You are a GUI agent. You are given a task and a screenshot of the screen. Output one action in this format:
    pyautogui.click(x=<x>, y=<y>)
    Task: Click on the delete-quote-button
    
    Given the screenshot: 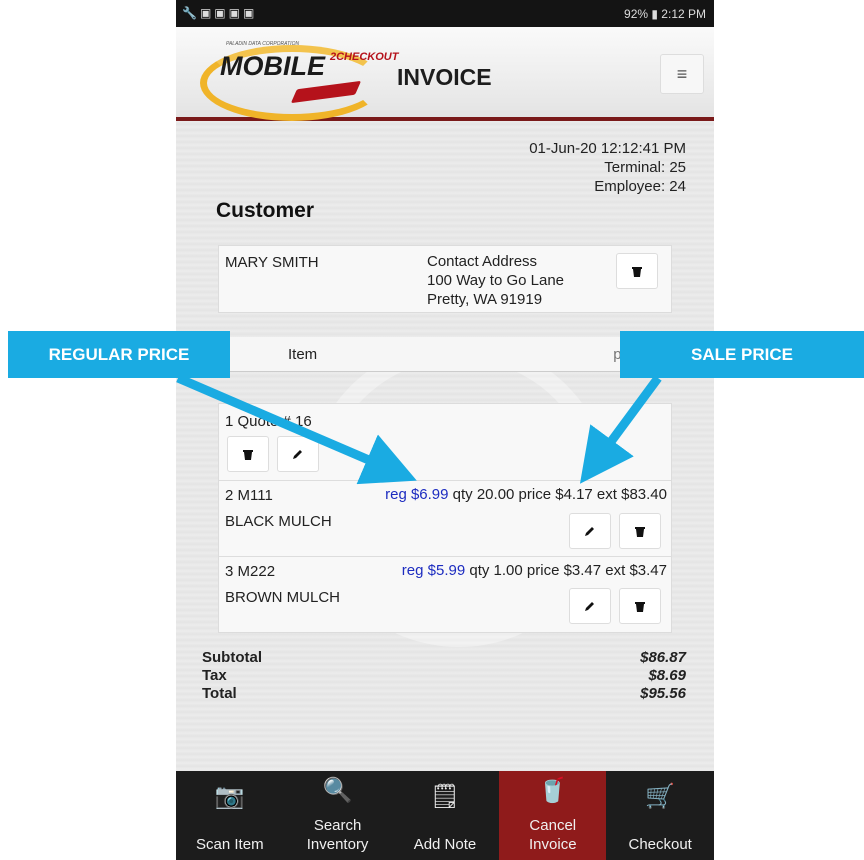 What is the action you would take?
    pyautogui.click(x=248, y=454)
    